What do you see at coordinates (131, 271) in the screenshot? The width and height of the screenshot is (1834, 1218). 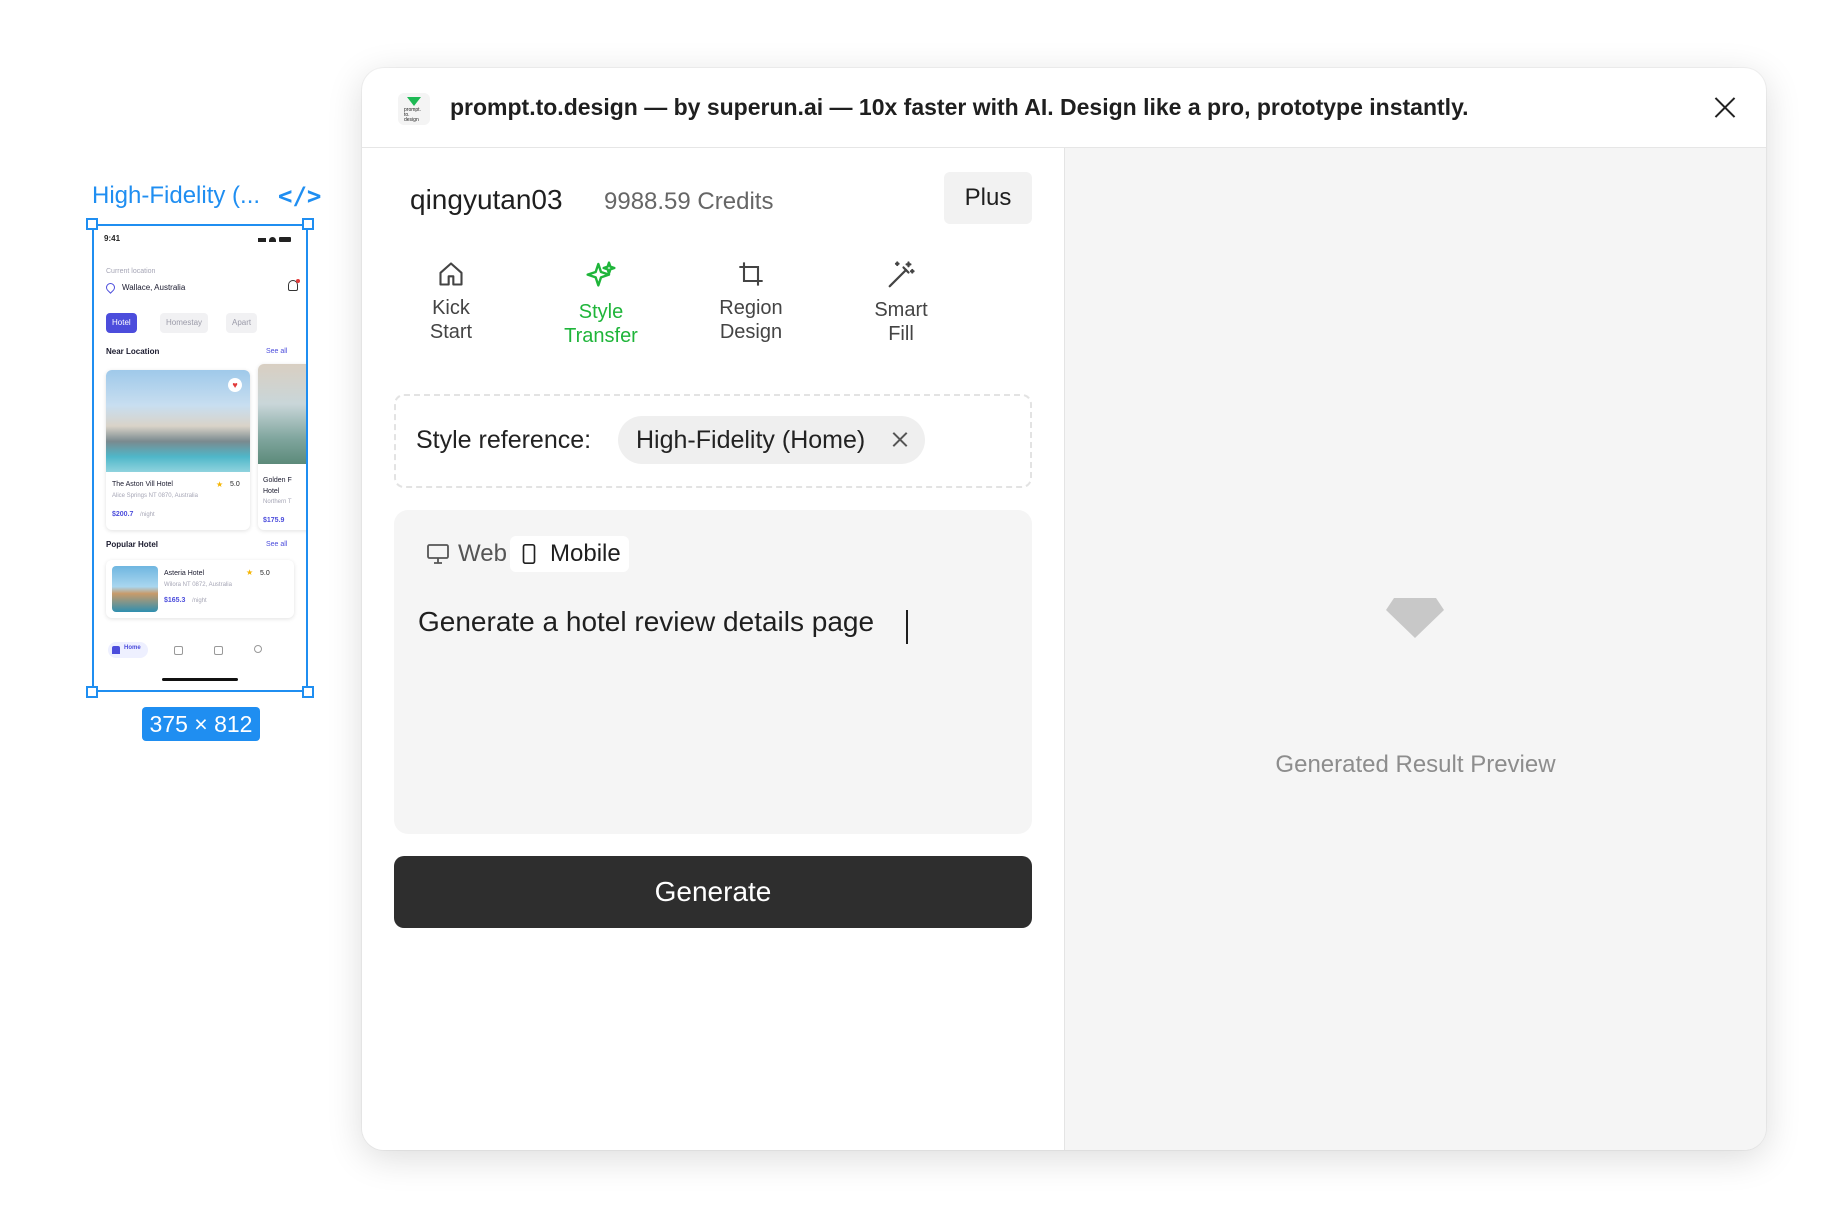 I see `location-caption: Current location` at bounding box center [131, 271].